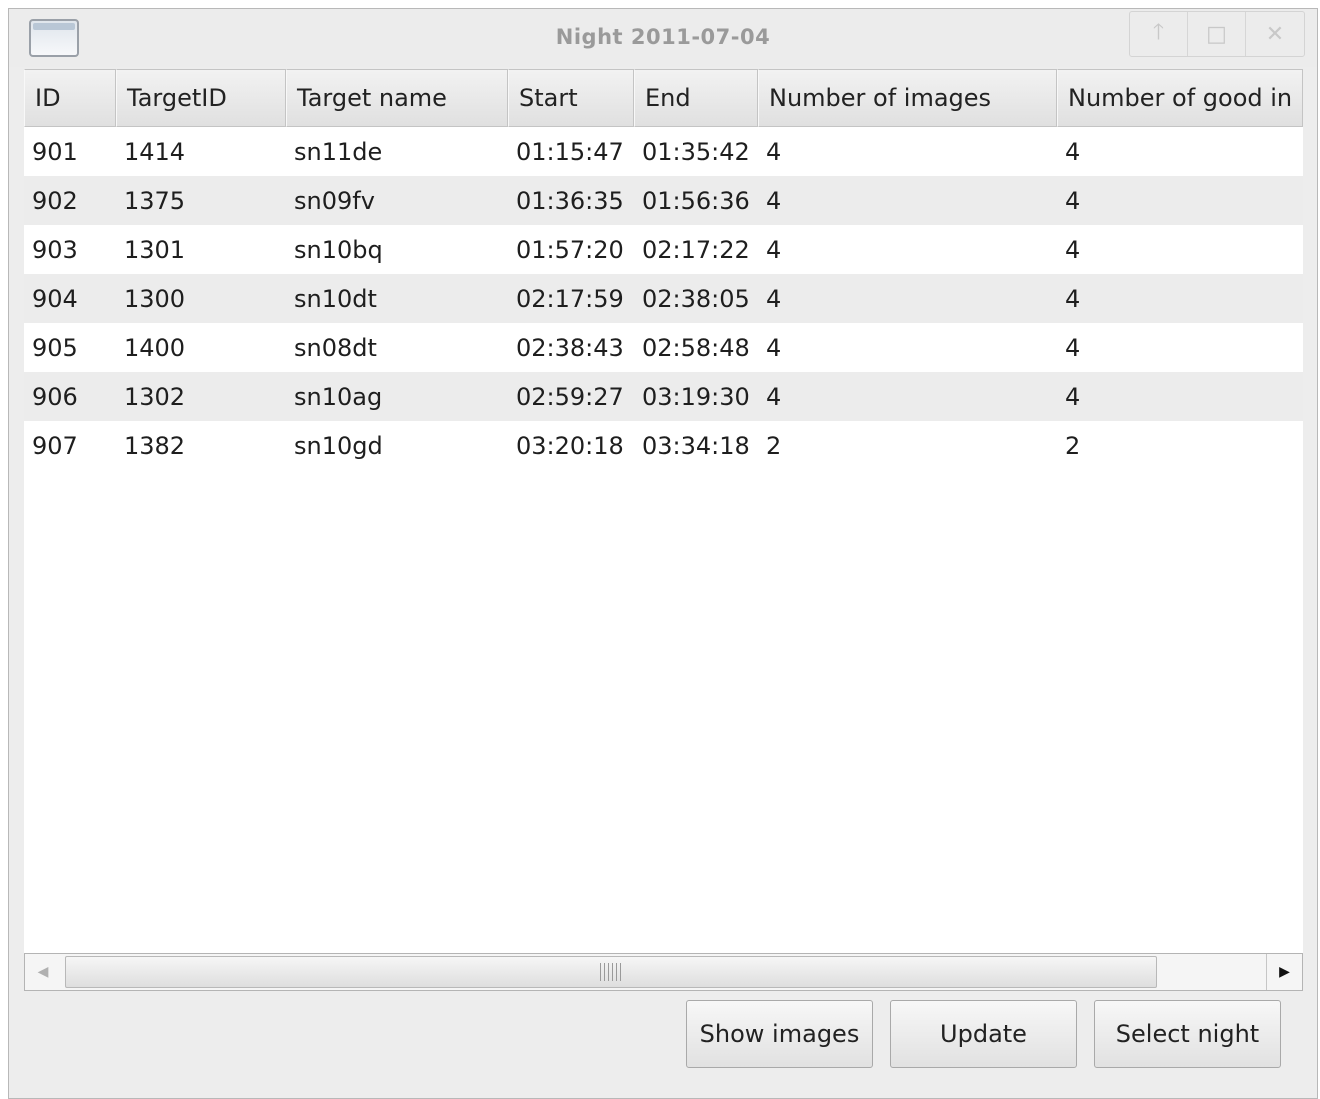 This screenshot has height=1099, width=1320. What do you see at coordinates (570, 200) in the screenshot?
I see `cell-start: 01:36:35` at bounding box center [570, 200].